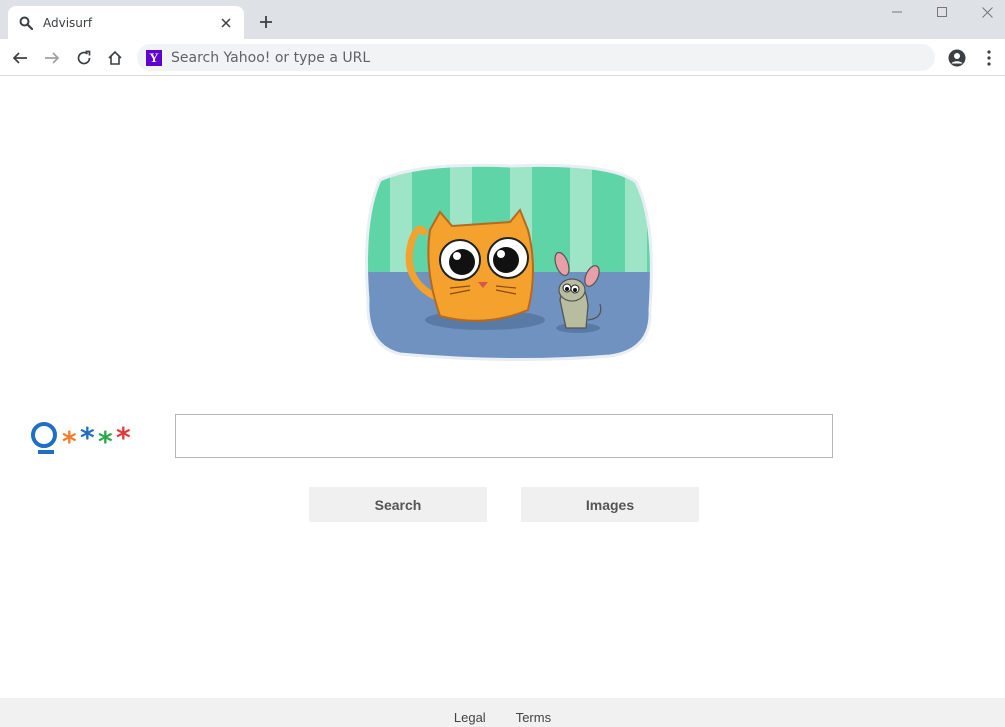  I want to click on tab-title: Advisurf, so click(68, 22).